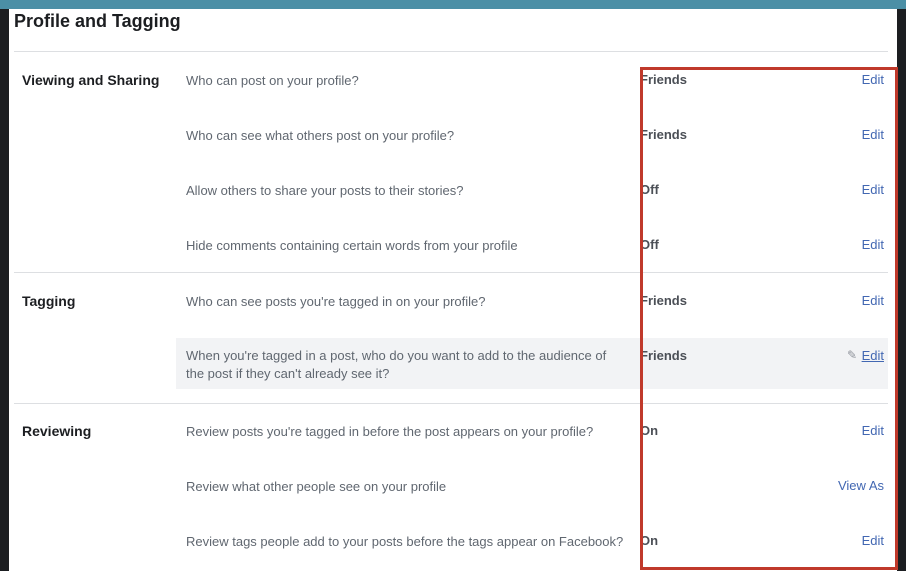  Describe the element at coordinates (272, 80) in the screenshot. I see `setting-question: Who can post on your profile?` at that location.